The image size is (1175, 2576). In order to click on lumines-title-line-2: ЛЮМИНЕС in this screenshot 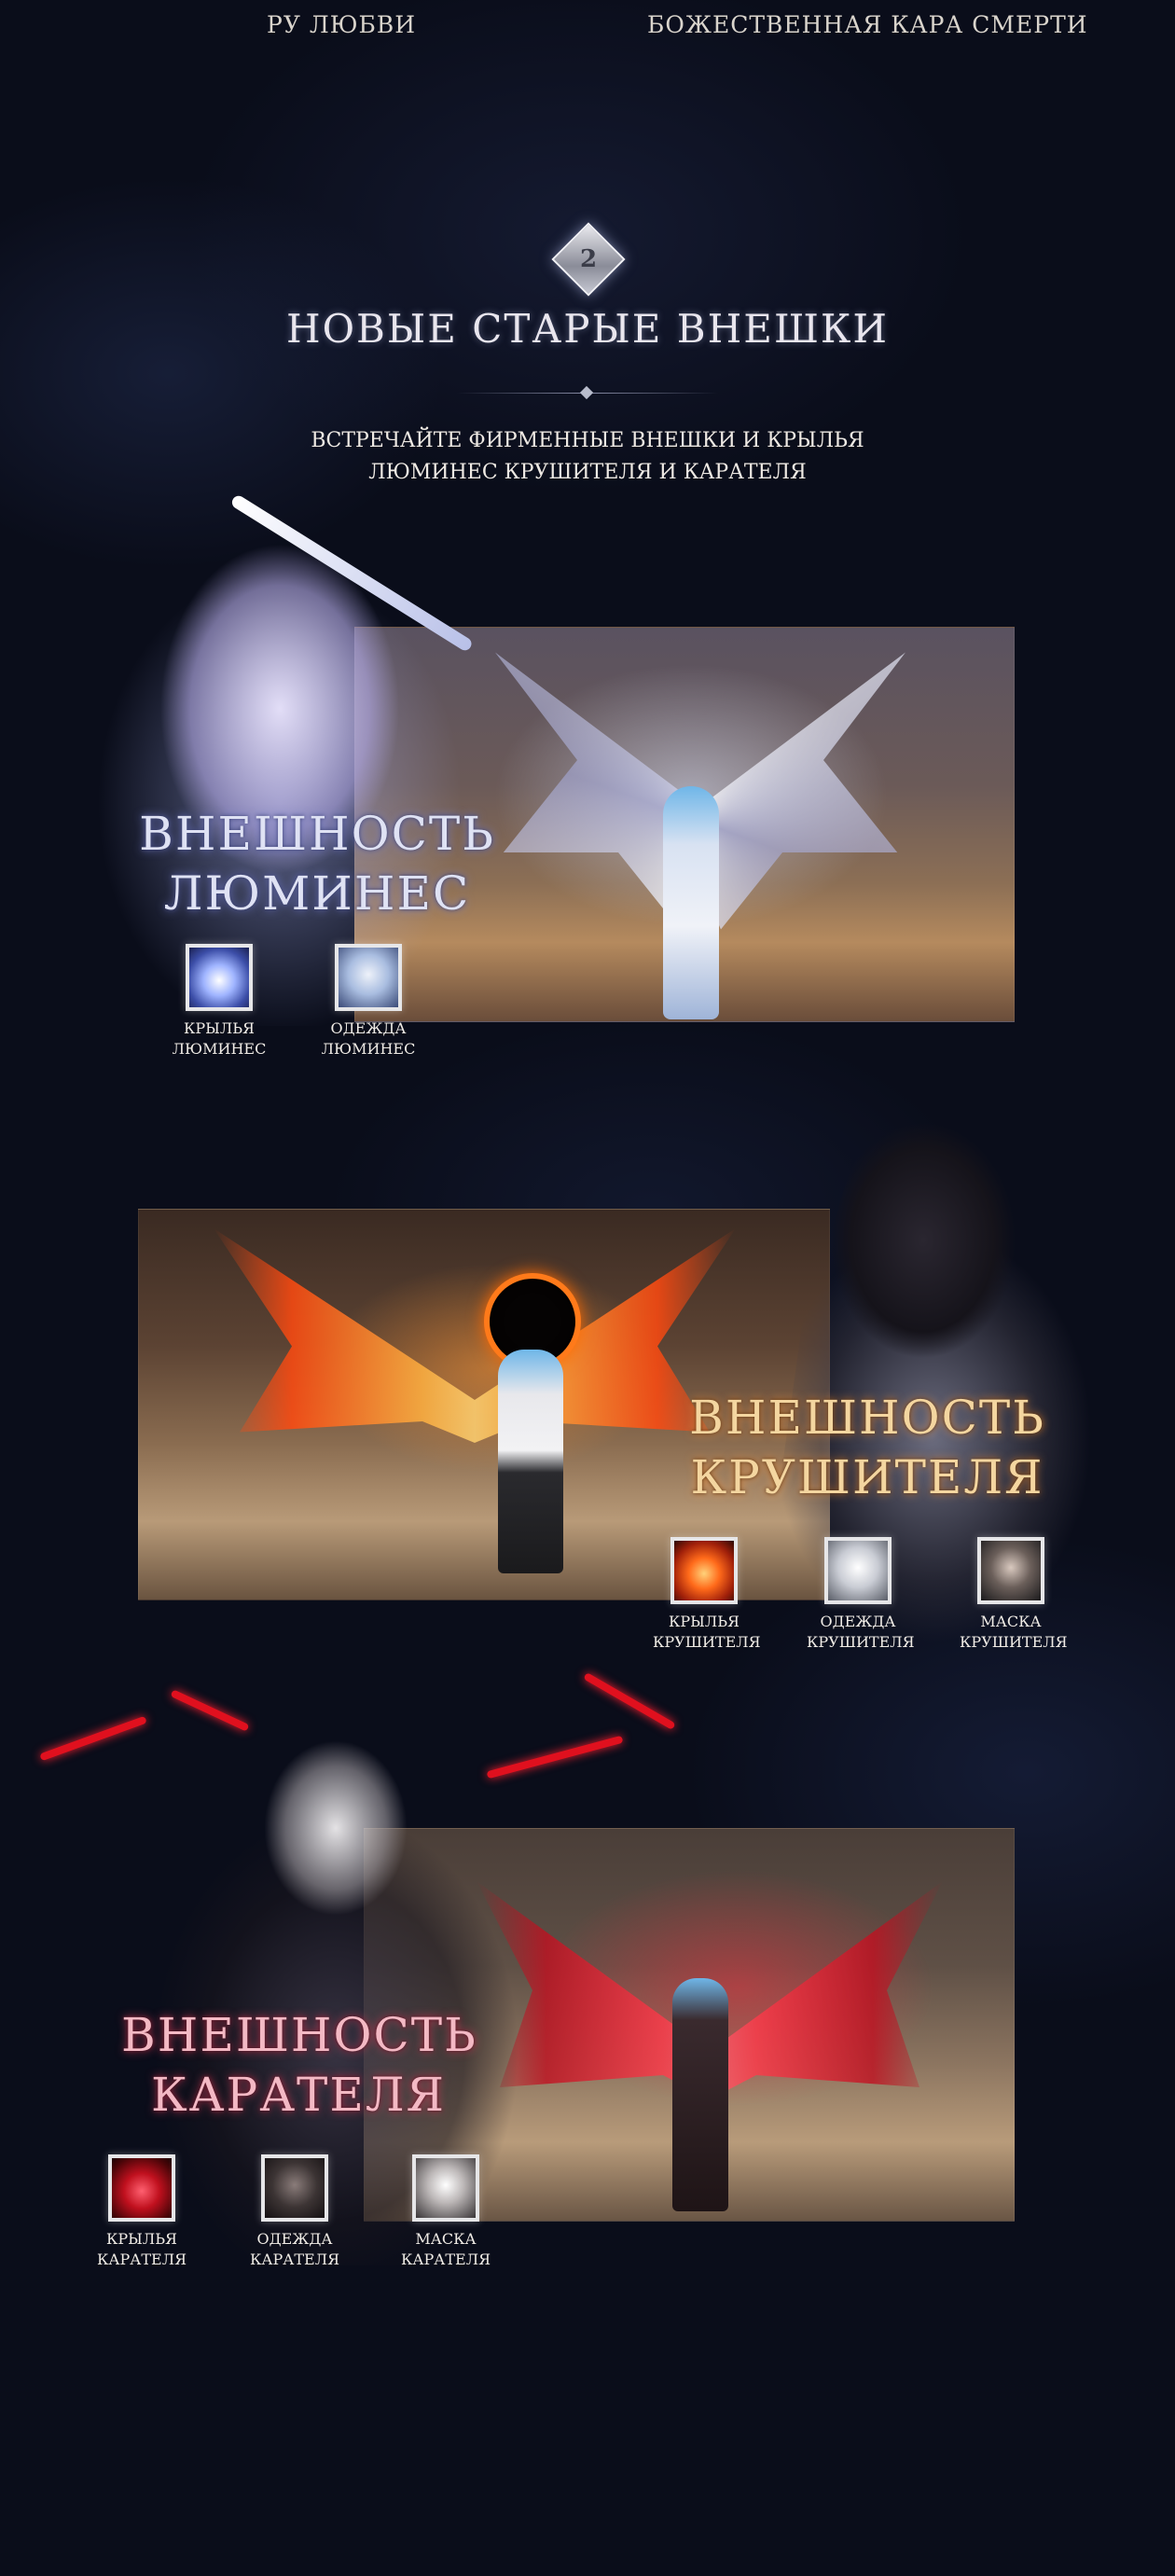, I will do `click(317, 893)`.